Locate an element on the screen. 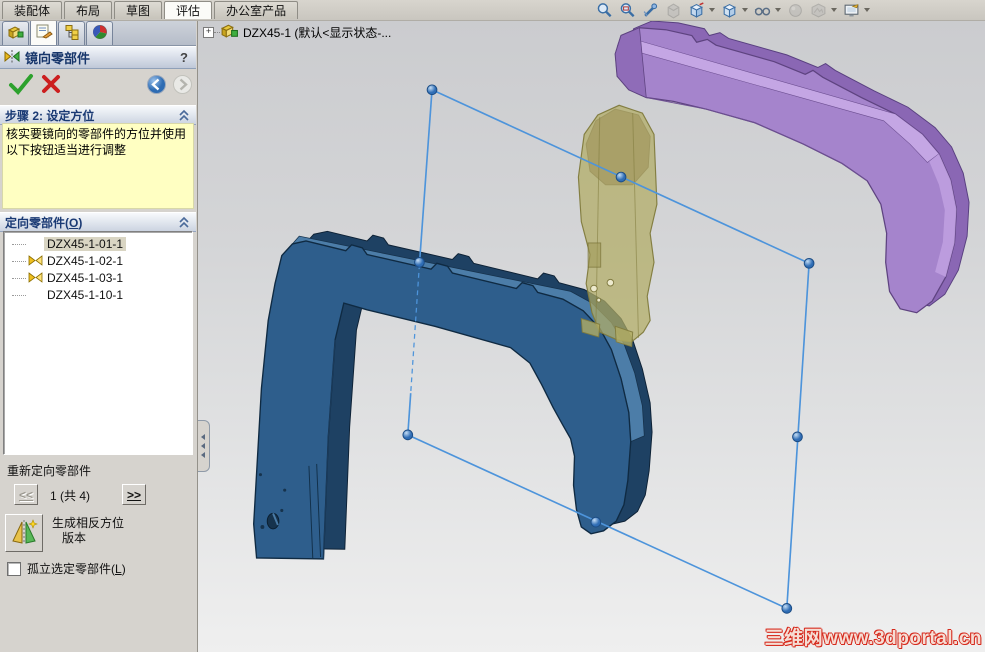 This screenshot has width=985, height=652. command-manager-strip: 装配体 布局 草图 评估 办公室产品 is located at coordinates (492, 10).